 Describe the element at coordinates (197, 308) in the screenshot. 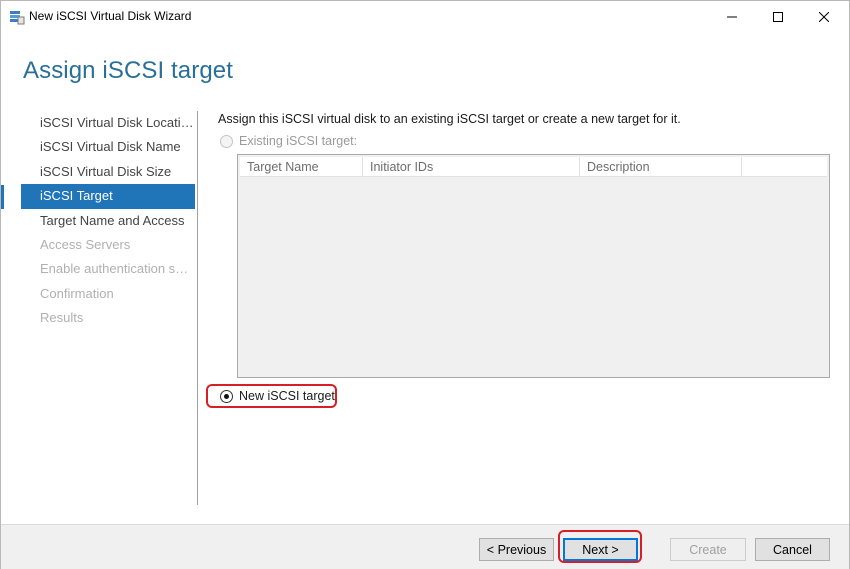

I see `nav-divider` at that location.